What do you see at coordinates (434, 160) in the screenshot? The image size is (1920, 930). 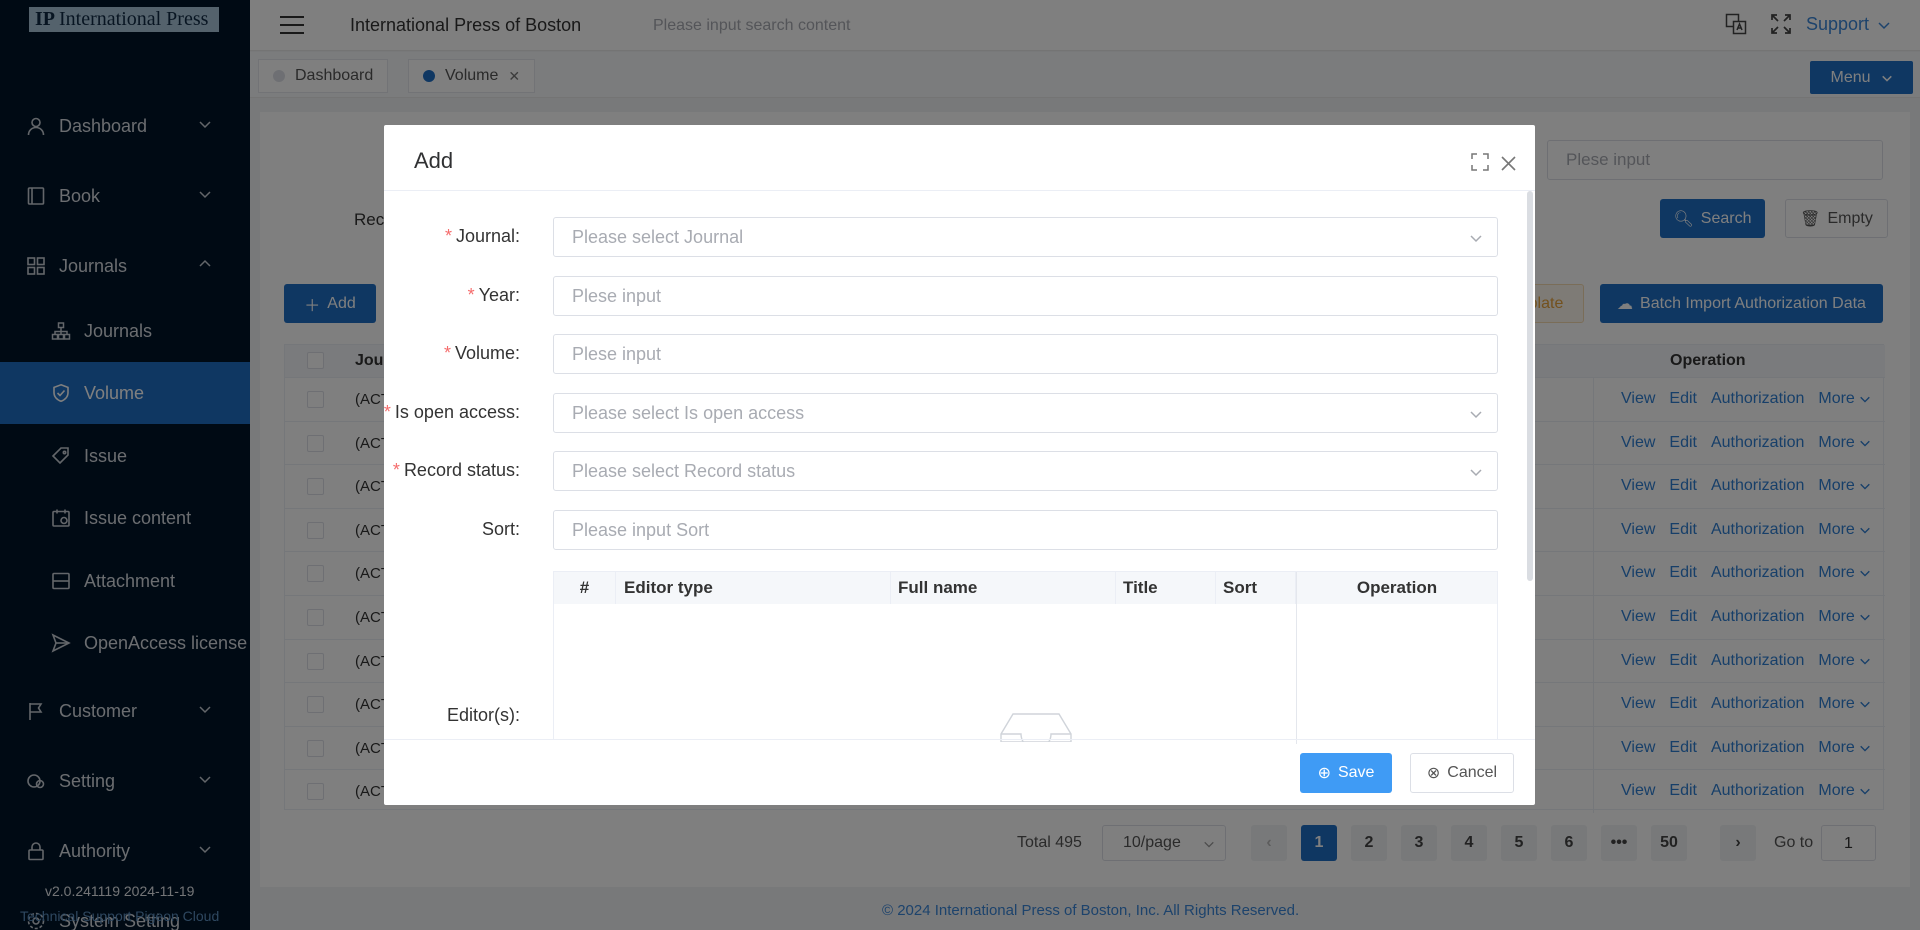 I see `dialog-title: Add` at bounding box center [434, 160].